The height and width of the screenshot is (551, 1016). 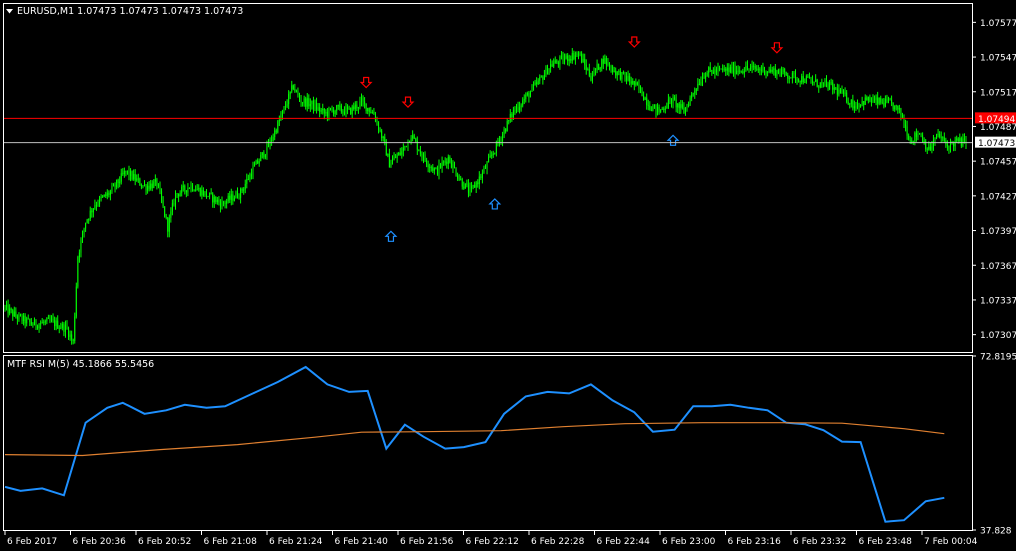 I want to click on price-tick-label: 1.07457, so click(x=998, y=163).